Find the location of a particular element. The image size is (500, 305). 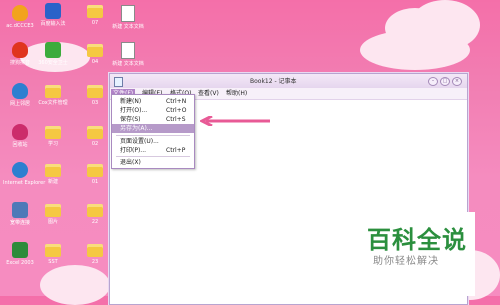

maximize-button: □ is located at coordinates (445, 81).